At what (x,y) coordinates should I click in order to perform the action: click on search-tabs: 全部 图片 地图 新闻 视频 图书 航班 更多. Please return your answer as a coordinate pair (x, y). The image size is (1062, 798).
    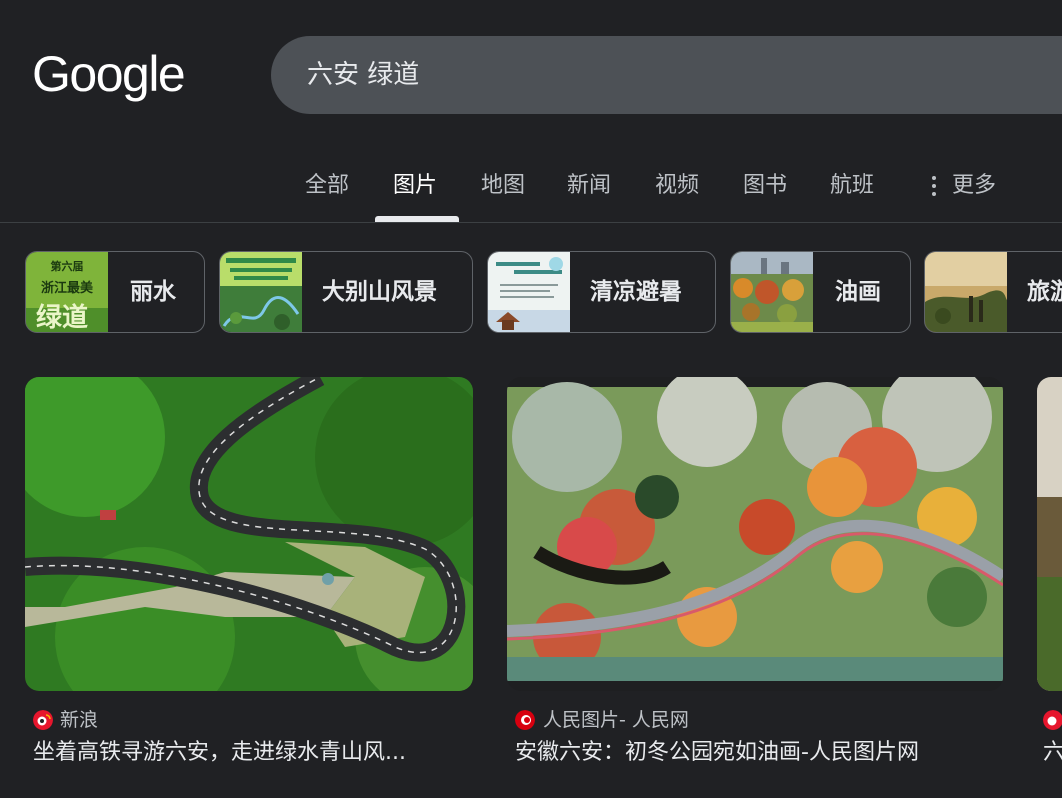
    Looking at the image, I should click on (531, 186).